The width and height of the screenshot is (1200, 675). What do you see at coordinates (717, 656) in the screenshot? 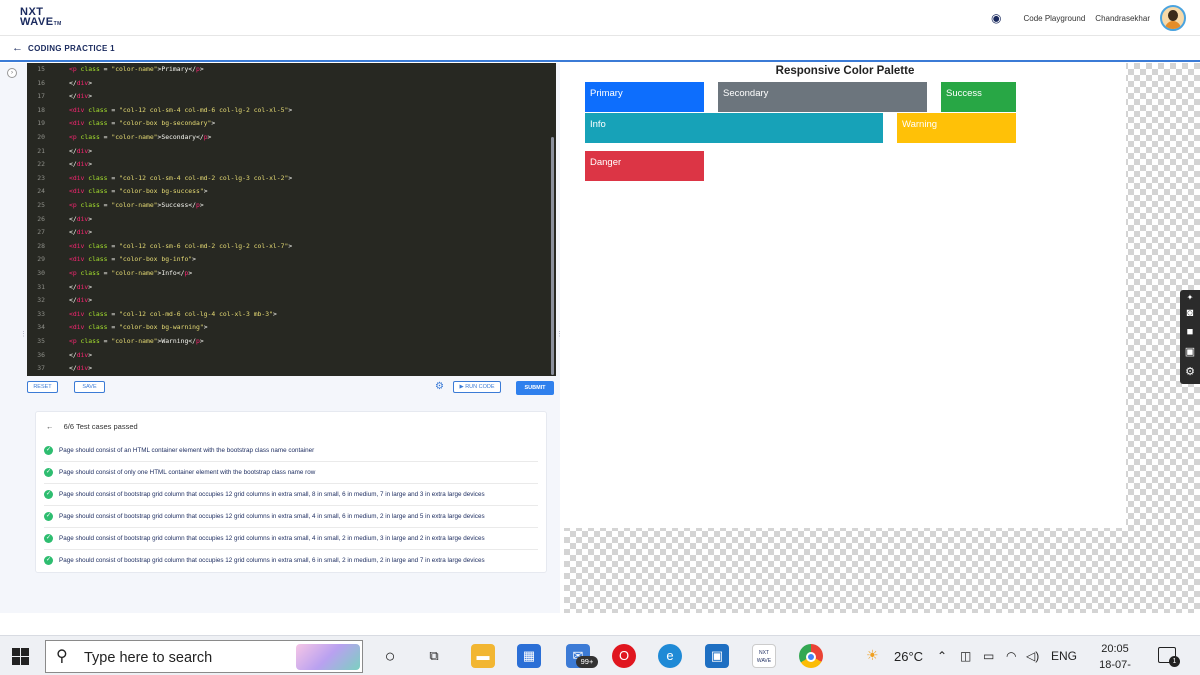
I see `remote-desktop-icon: ▣` at bounding box center [717, 656].